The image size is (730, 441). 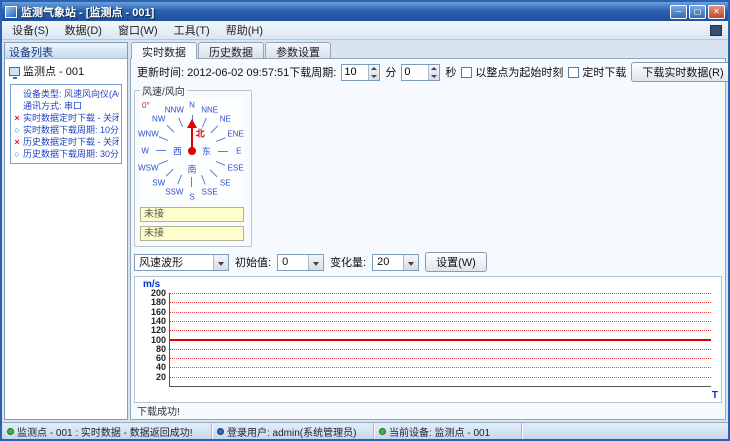 I want to click on tab-history-data: 历史数据, so click(x=231, y=50).